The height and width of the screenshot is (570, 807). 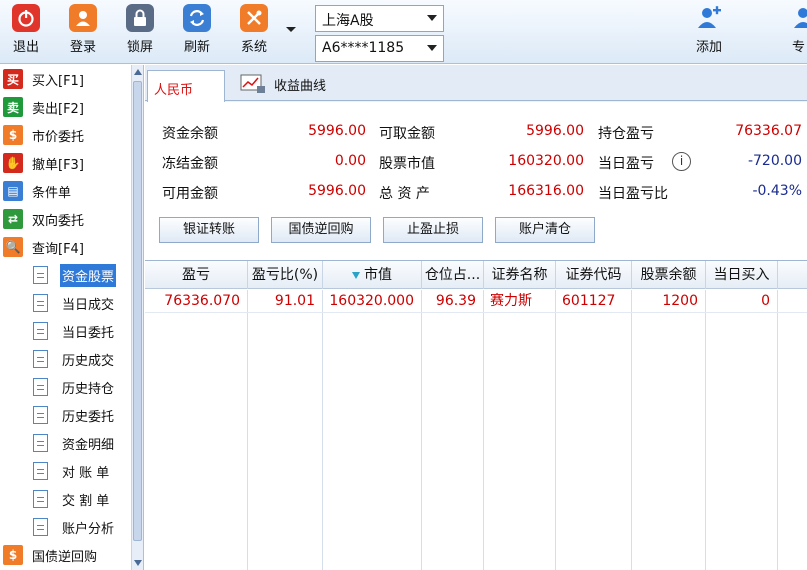 I want to click on scroll-down-arrow-icon, so click(x=138, y=563).